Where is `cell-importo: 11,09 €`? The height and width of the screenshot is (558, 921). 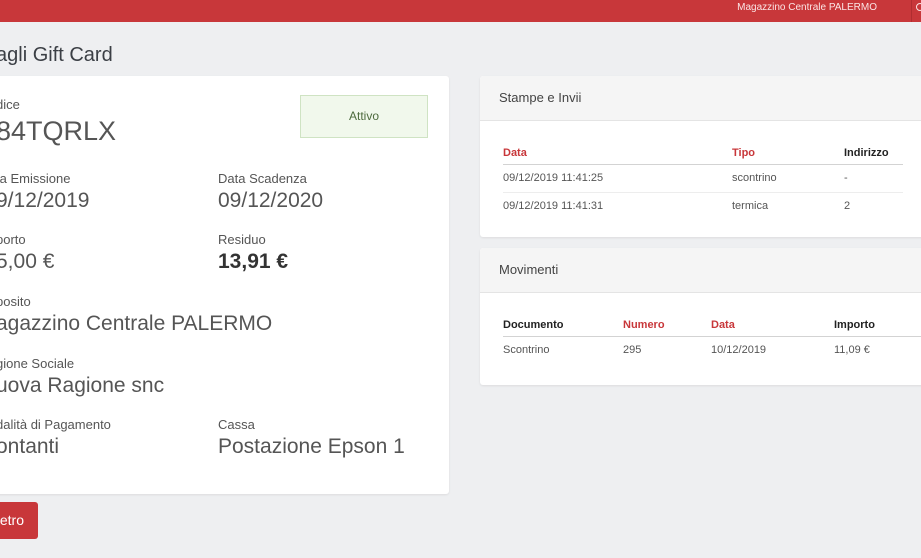
cell-importo: 11,09 € is located at coordinates (852, 350).